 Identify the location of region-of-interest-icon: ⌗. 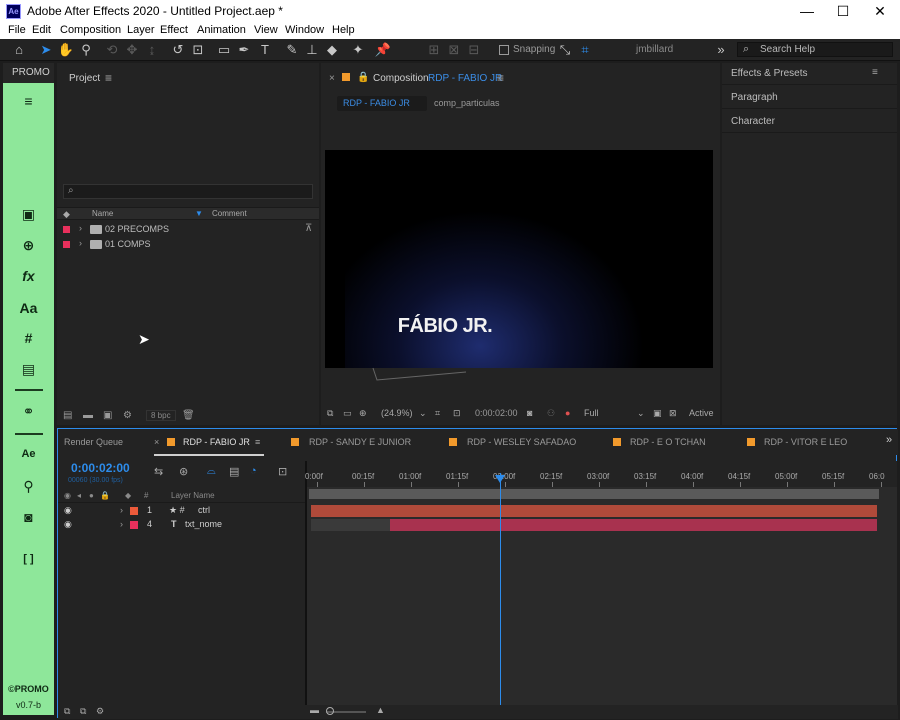
(437, 413).